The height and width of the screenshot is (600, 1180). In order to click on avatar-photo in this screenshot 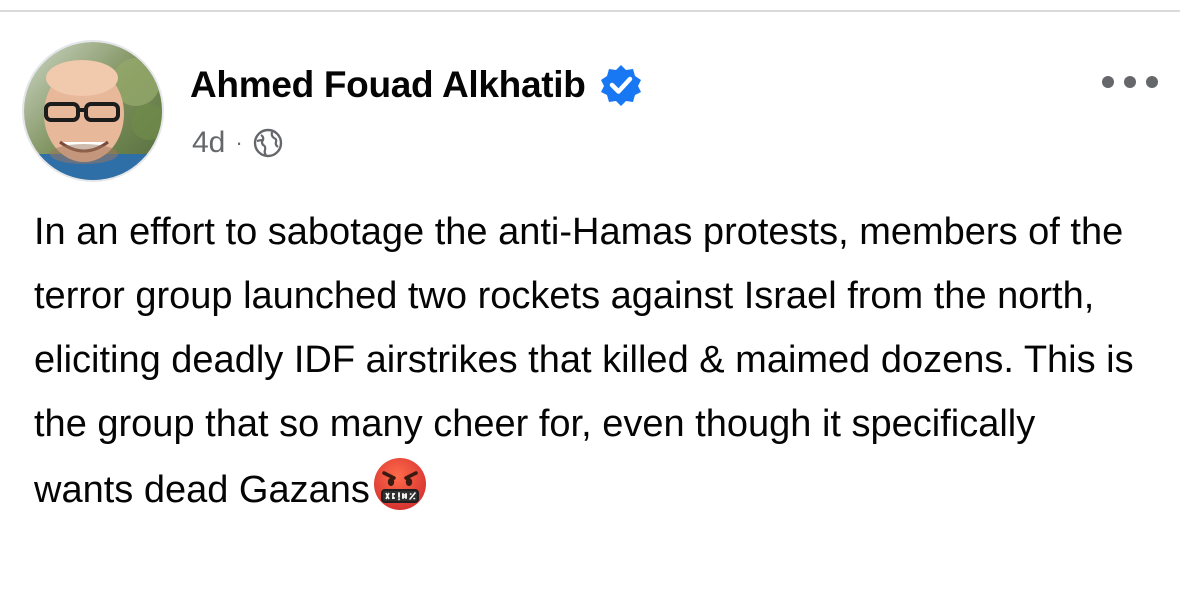, I will do `click(93, 111)`.